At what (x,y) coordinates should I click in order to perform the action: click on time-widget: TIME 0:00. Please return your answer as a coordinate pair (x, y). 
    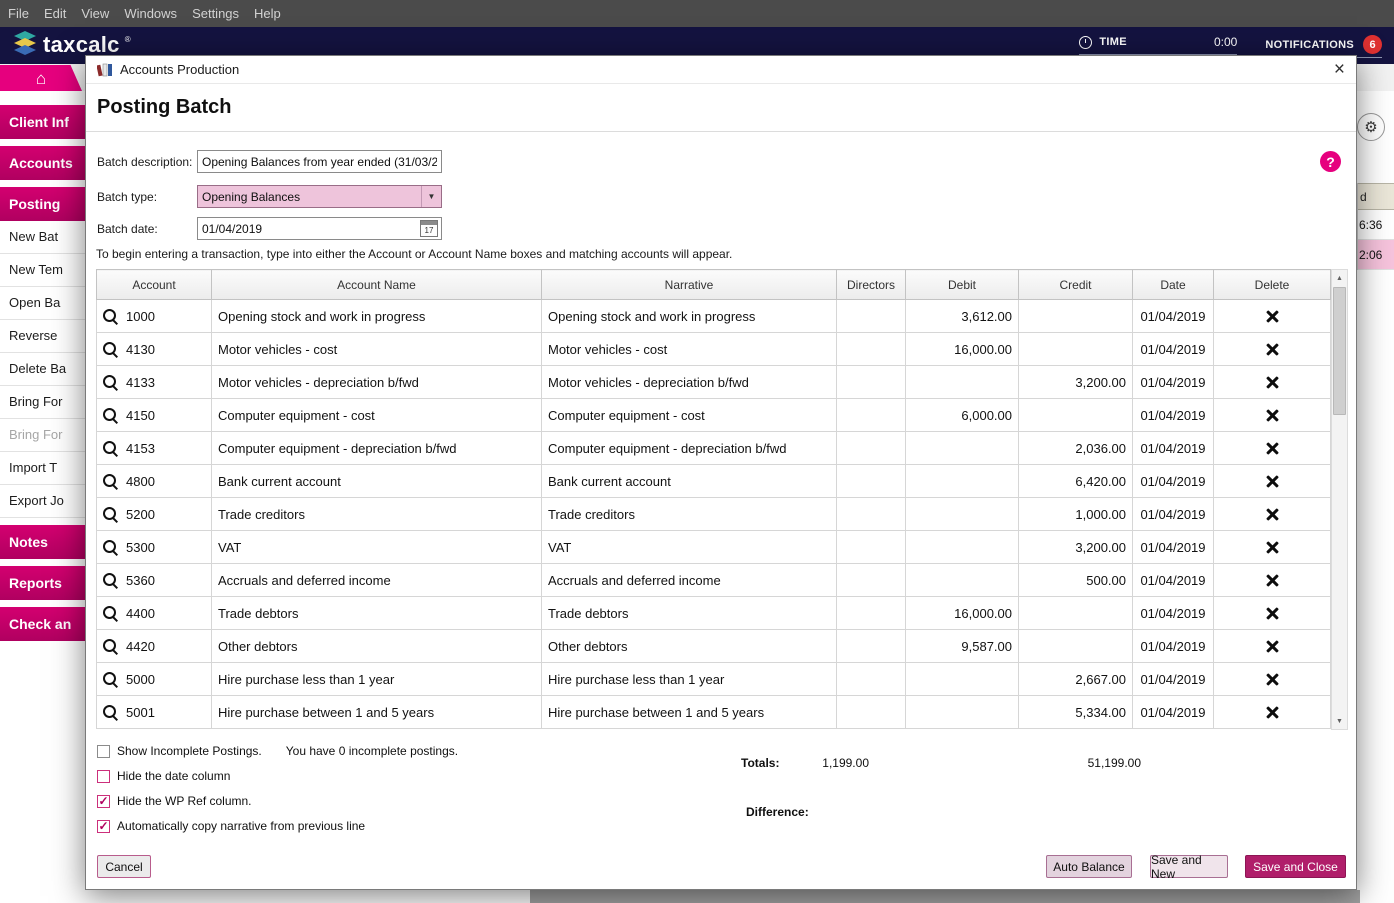
    Looking at the image, I should click on (1158, 45).